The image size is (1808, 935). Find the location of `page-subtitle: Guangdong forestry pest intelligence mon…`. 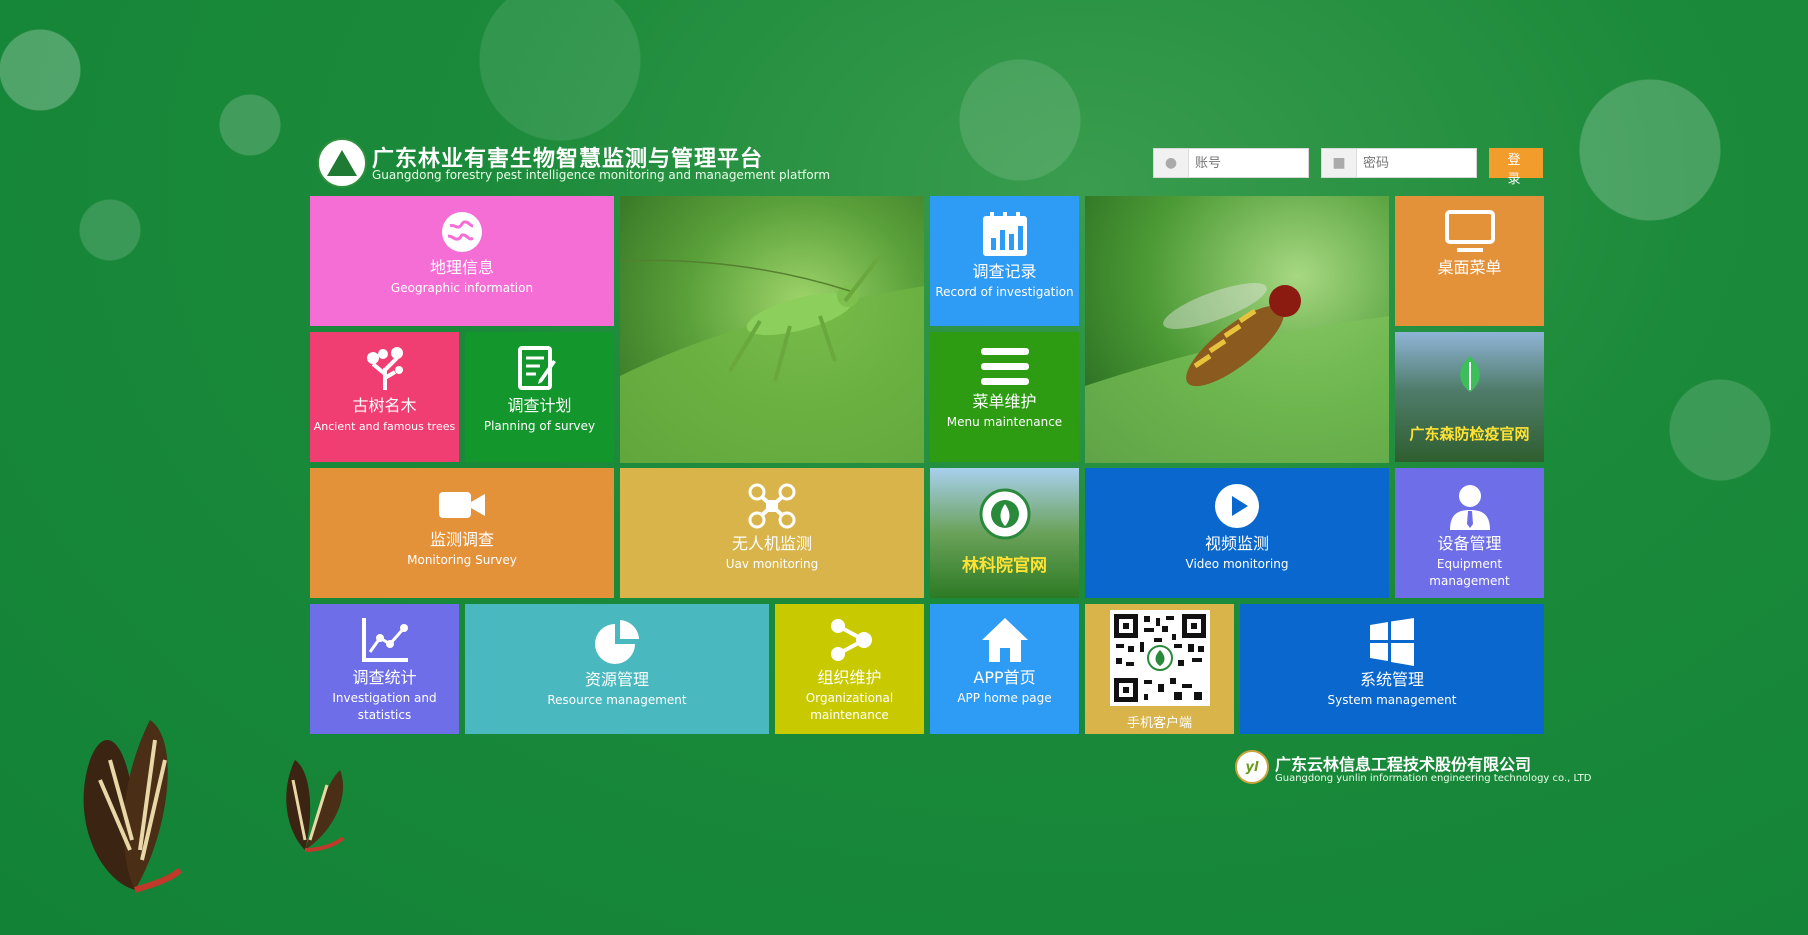

page-subtitle: Guangdong forestry pest intelligence mon… is located at coordinates (601, 175).